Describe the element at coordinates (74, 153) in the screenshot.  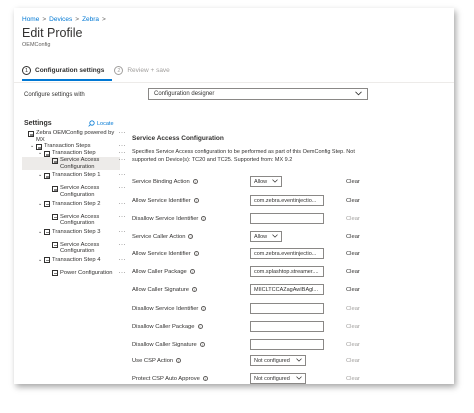
I see `tree-item: ⌄ Transaction Step ···` at that location.